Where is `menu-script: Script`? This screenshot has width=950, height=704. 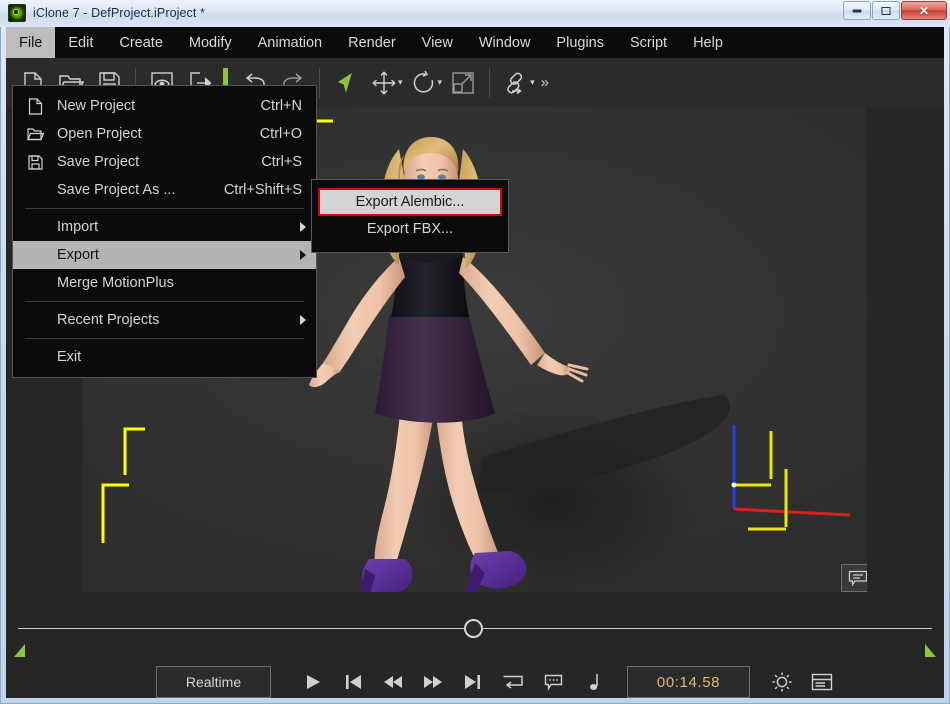
menu-script: Script is located at coordinates (648, 42).